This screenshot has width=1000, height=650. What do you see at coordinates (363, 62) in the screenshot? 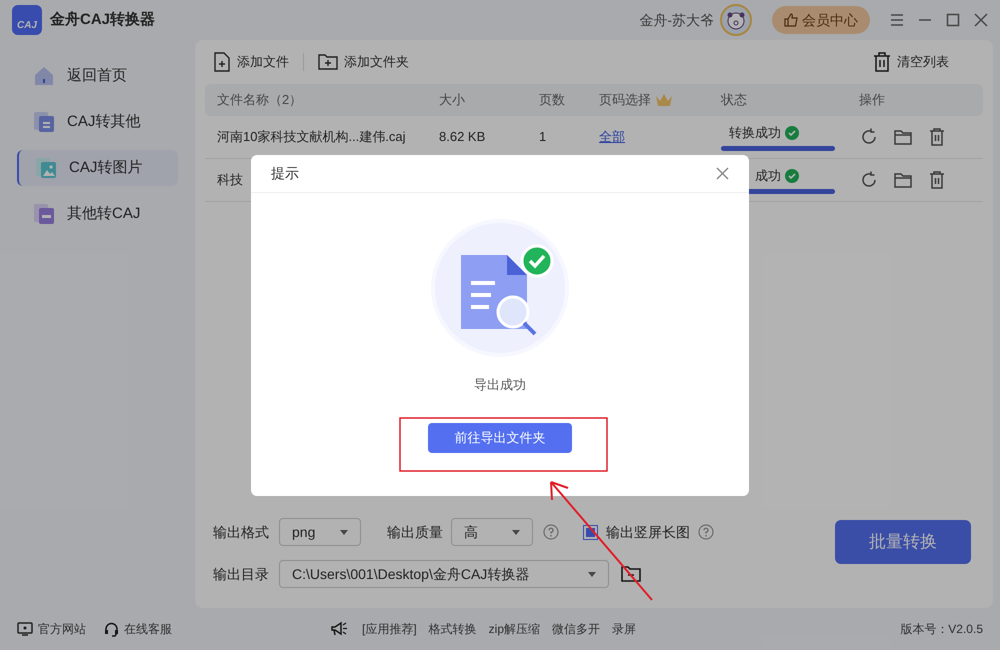
I see `add-folder-button: 添加文件夹` at bounding box center [363, 62].